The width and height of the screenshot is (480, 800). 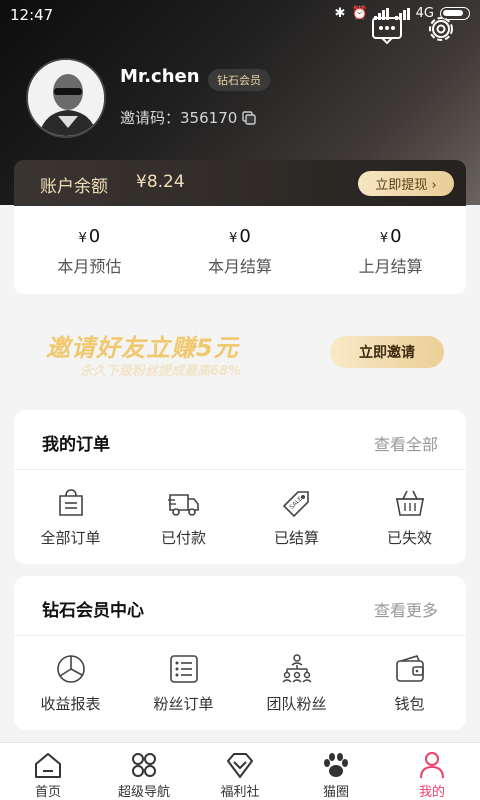 I want to click on message-icon, so click(x=387, y=29).